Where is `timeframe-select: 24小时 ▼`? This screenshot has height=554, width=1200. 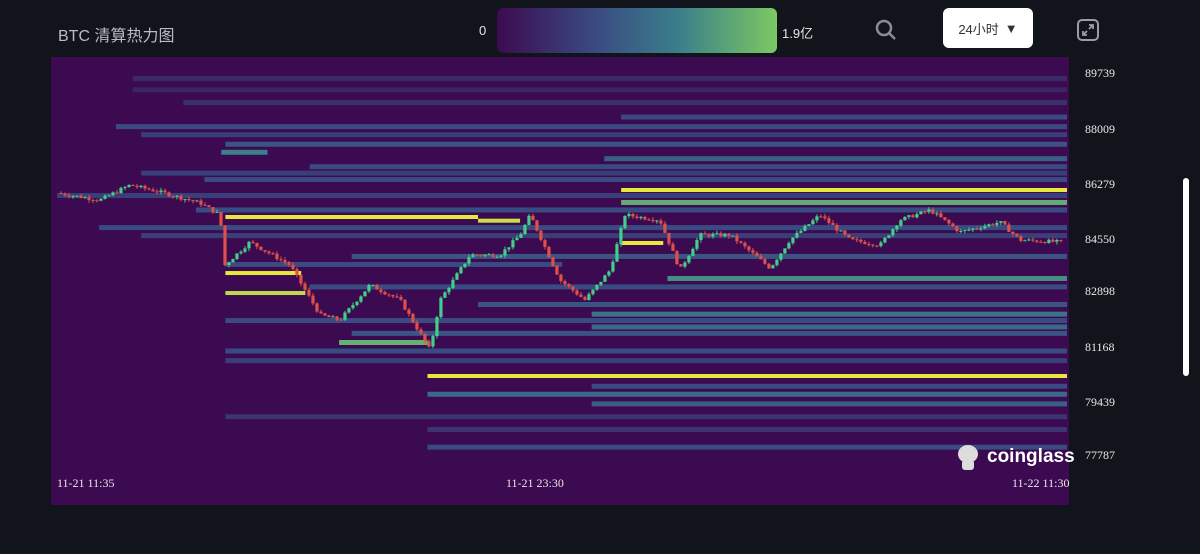
timeframe-select: 24小时 ▼ is located at coordinates (988, 28).